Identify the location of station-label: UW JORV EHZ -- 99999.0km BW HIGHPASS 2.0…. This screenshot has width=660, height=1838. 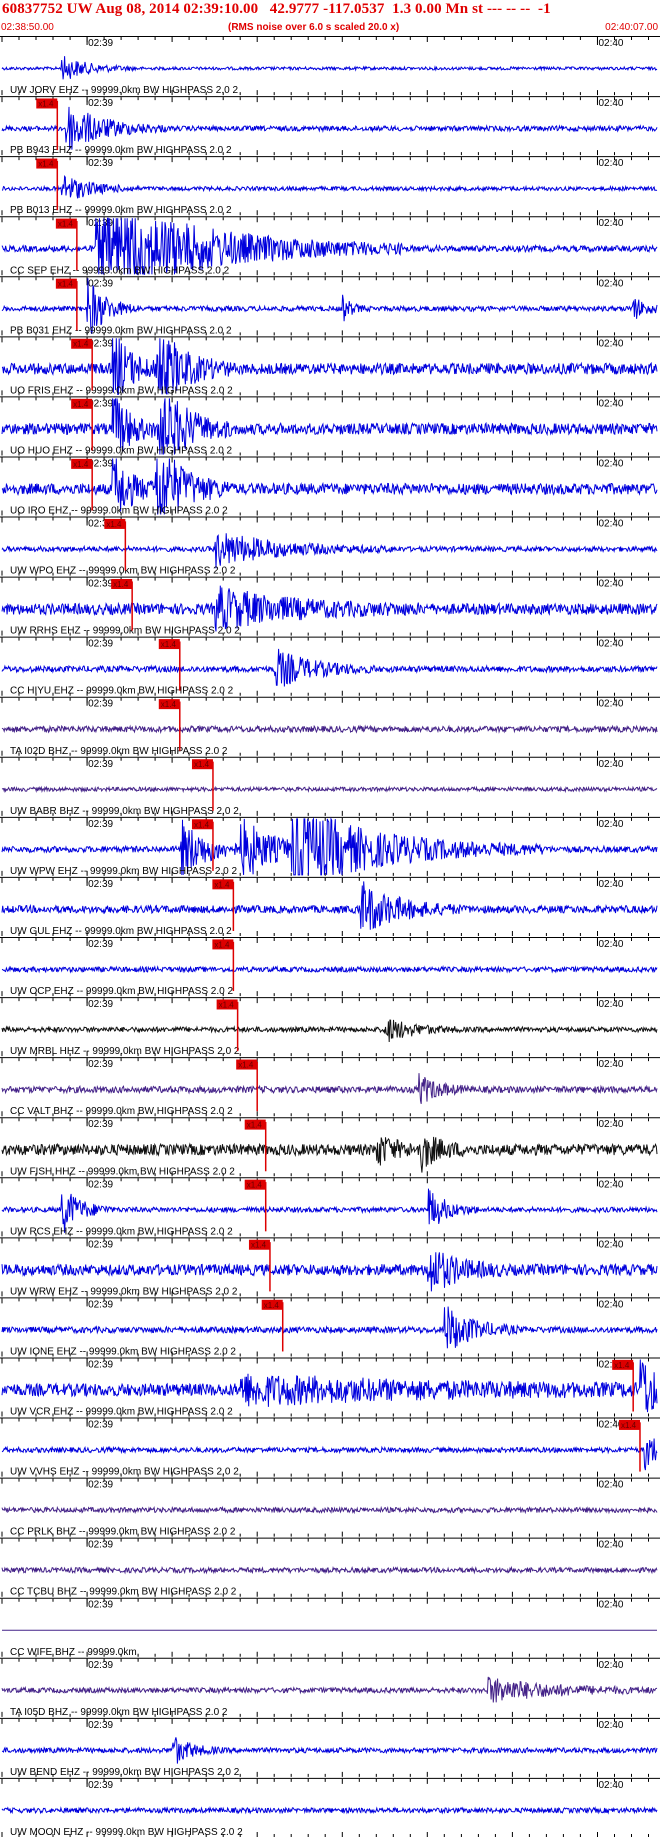
(124, 90).